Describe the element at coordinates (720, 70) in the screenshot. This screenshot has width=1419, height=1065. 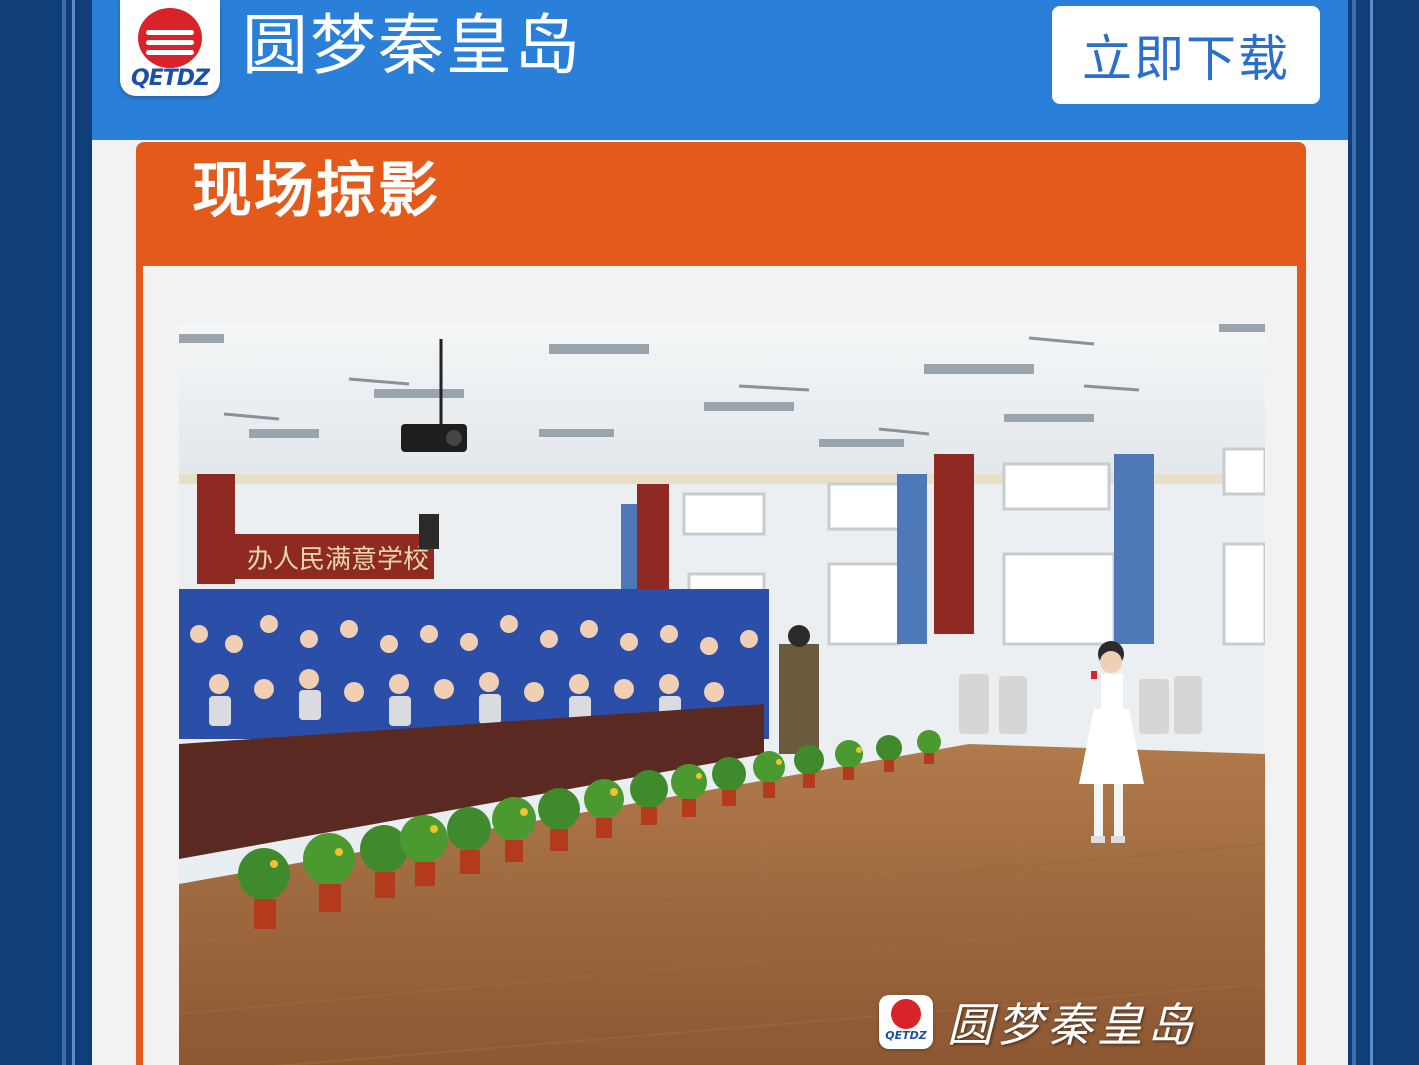
I see `app-header: QETDZ 圆梦秦皇岛 立即下载` at that location.